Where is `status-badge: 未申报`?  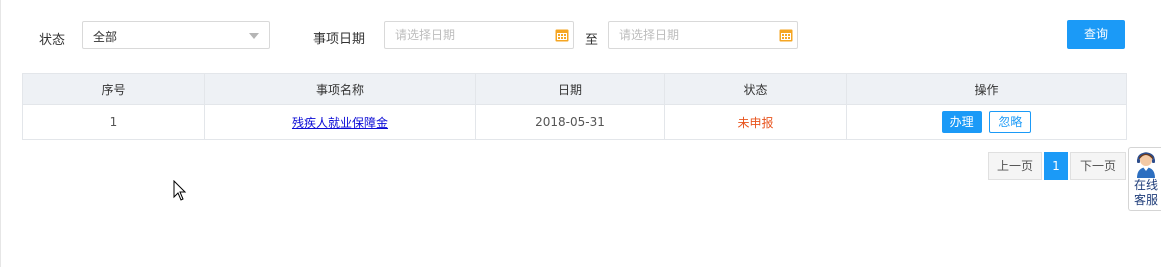
status-badge: 未申报 is located at coordinates (755, 122).